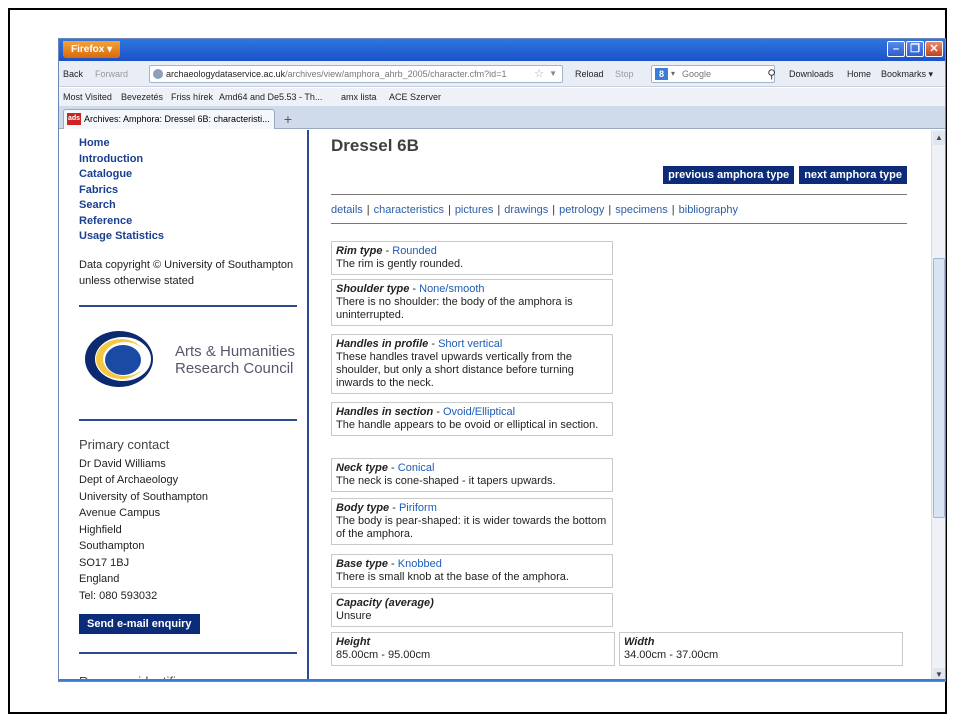 This screenshot has height=722, width=955. What do you see at coordinates (362, 564) in the screenshot?
I see `characteristic-label: Base type` at bounding box center [362, 564].